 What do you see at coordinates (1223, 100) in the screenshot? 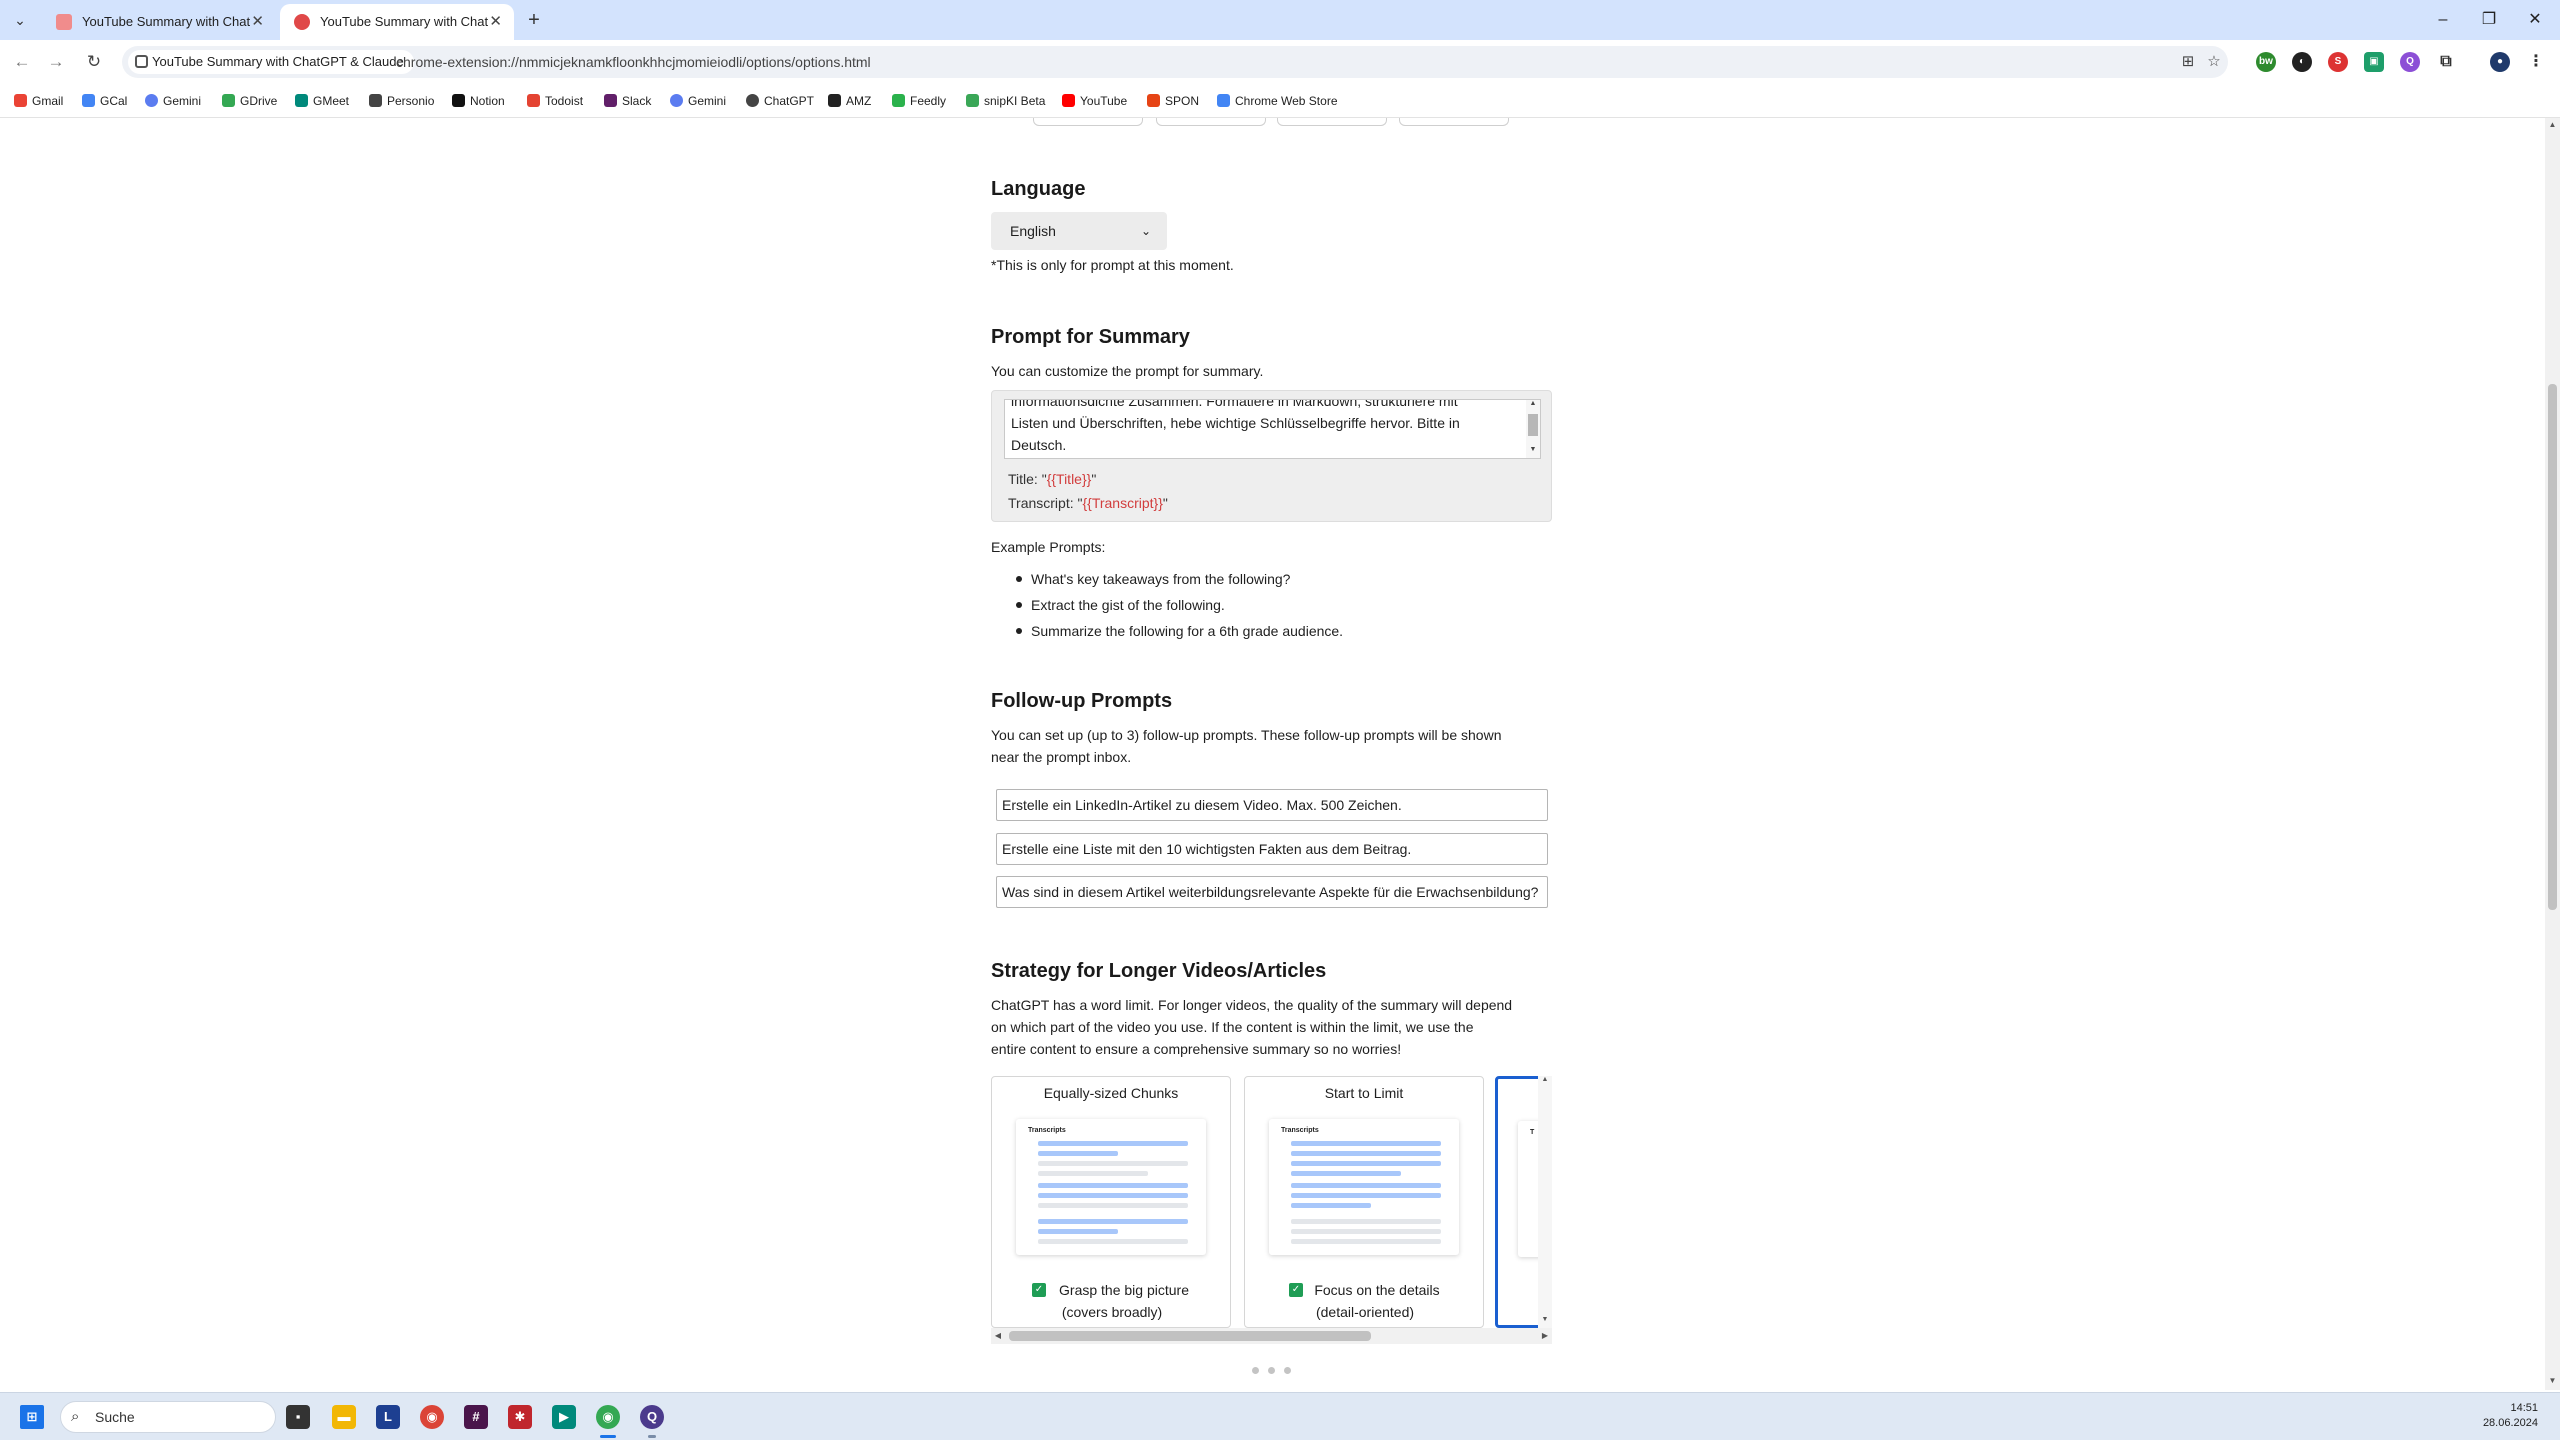
I see `chrome-web-store-icon` at bounding box center [1223, 100].